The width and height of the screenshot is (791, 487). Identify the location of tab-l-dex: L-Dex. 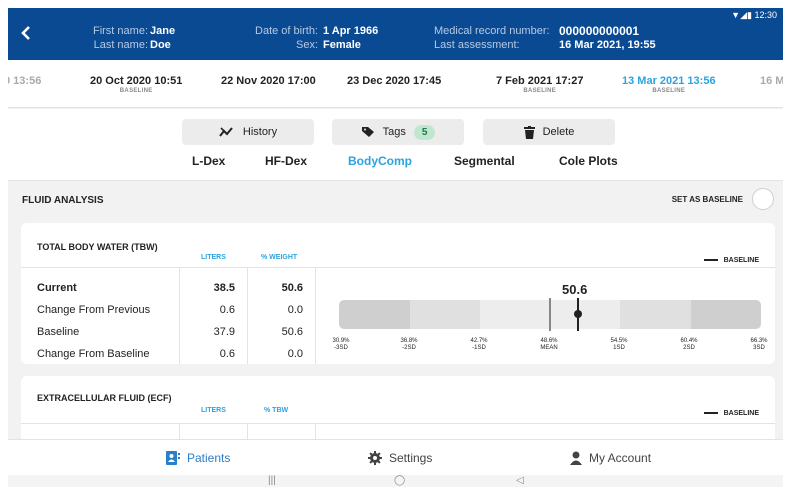
(208, 161).